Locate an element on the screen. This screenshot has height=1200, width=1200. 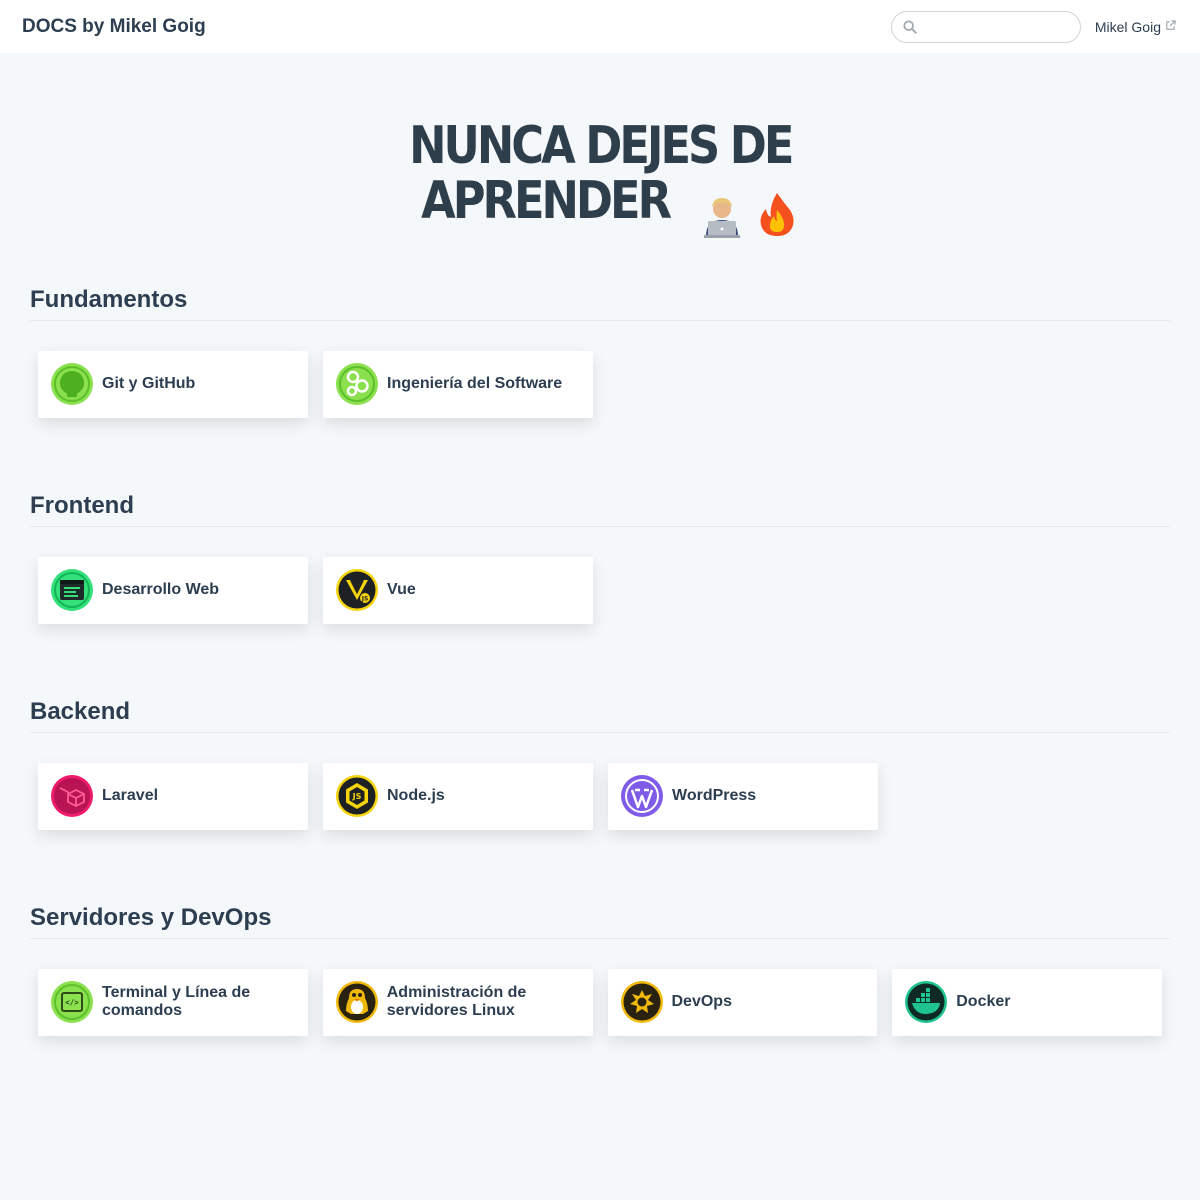
section-backend: Backend Laravel JS Node.js WordPress is located at coordinates (600, 764).